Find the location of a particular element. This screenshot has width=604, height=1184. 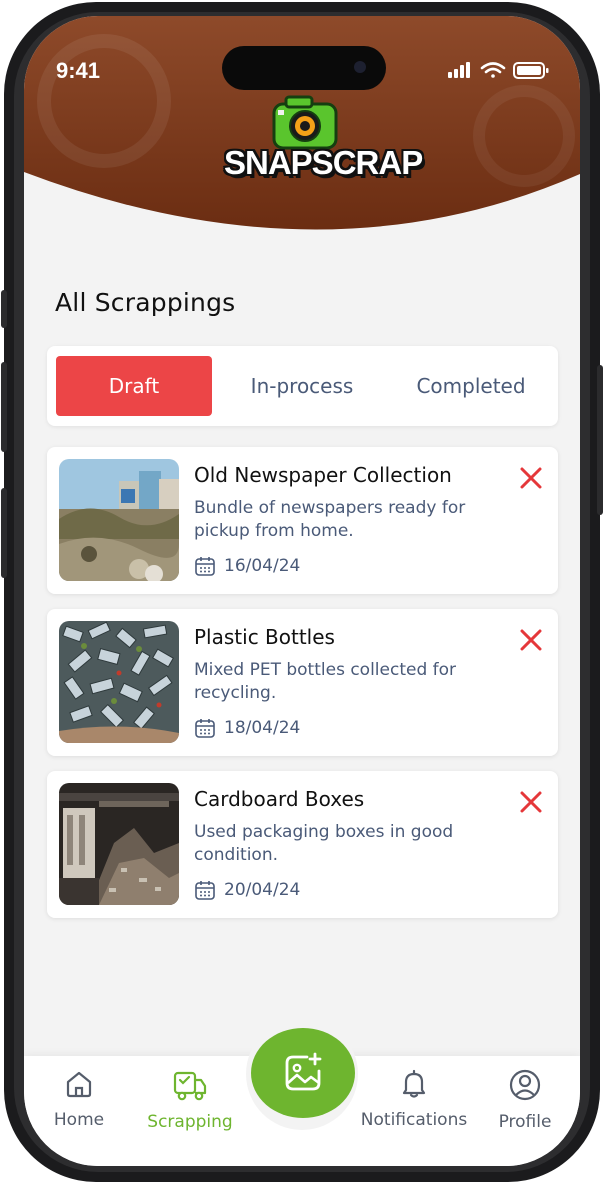

add-photo-icon is located at coordinates (303, 1071).